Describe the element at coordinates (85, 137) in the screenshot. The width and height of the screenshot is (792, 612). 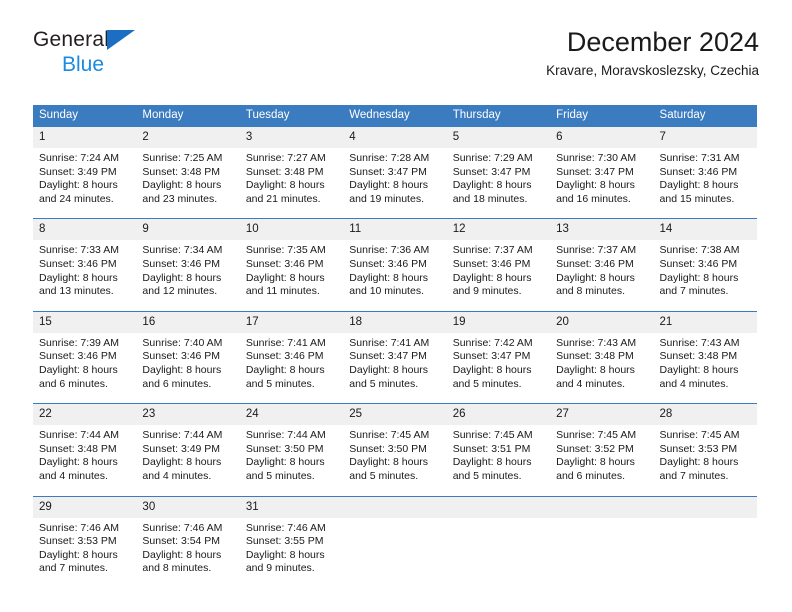
I see `day-number: 1` at that location.